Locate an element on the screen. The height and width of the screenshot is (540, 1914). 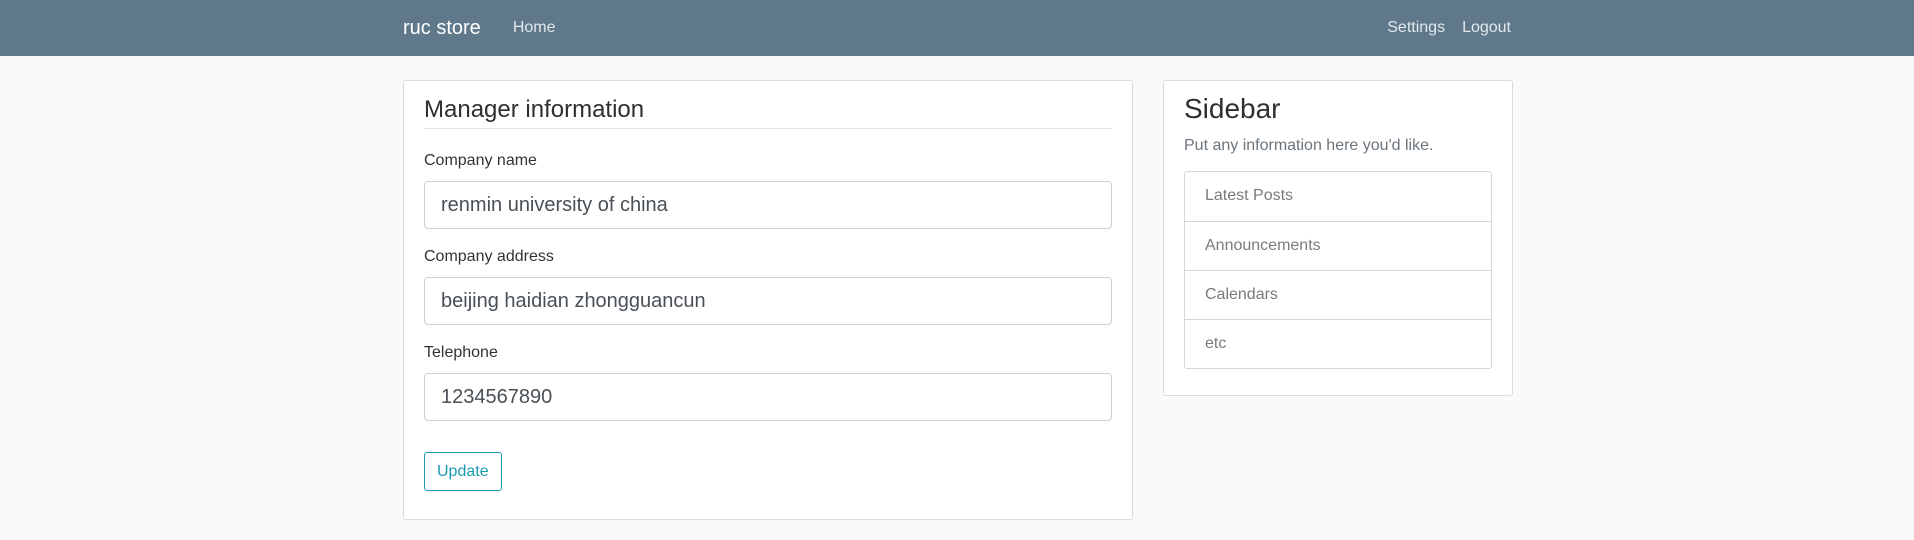
sidebar-list: Latest Posts Announcements Calendars etc is located at coordinates (1338, 270).